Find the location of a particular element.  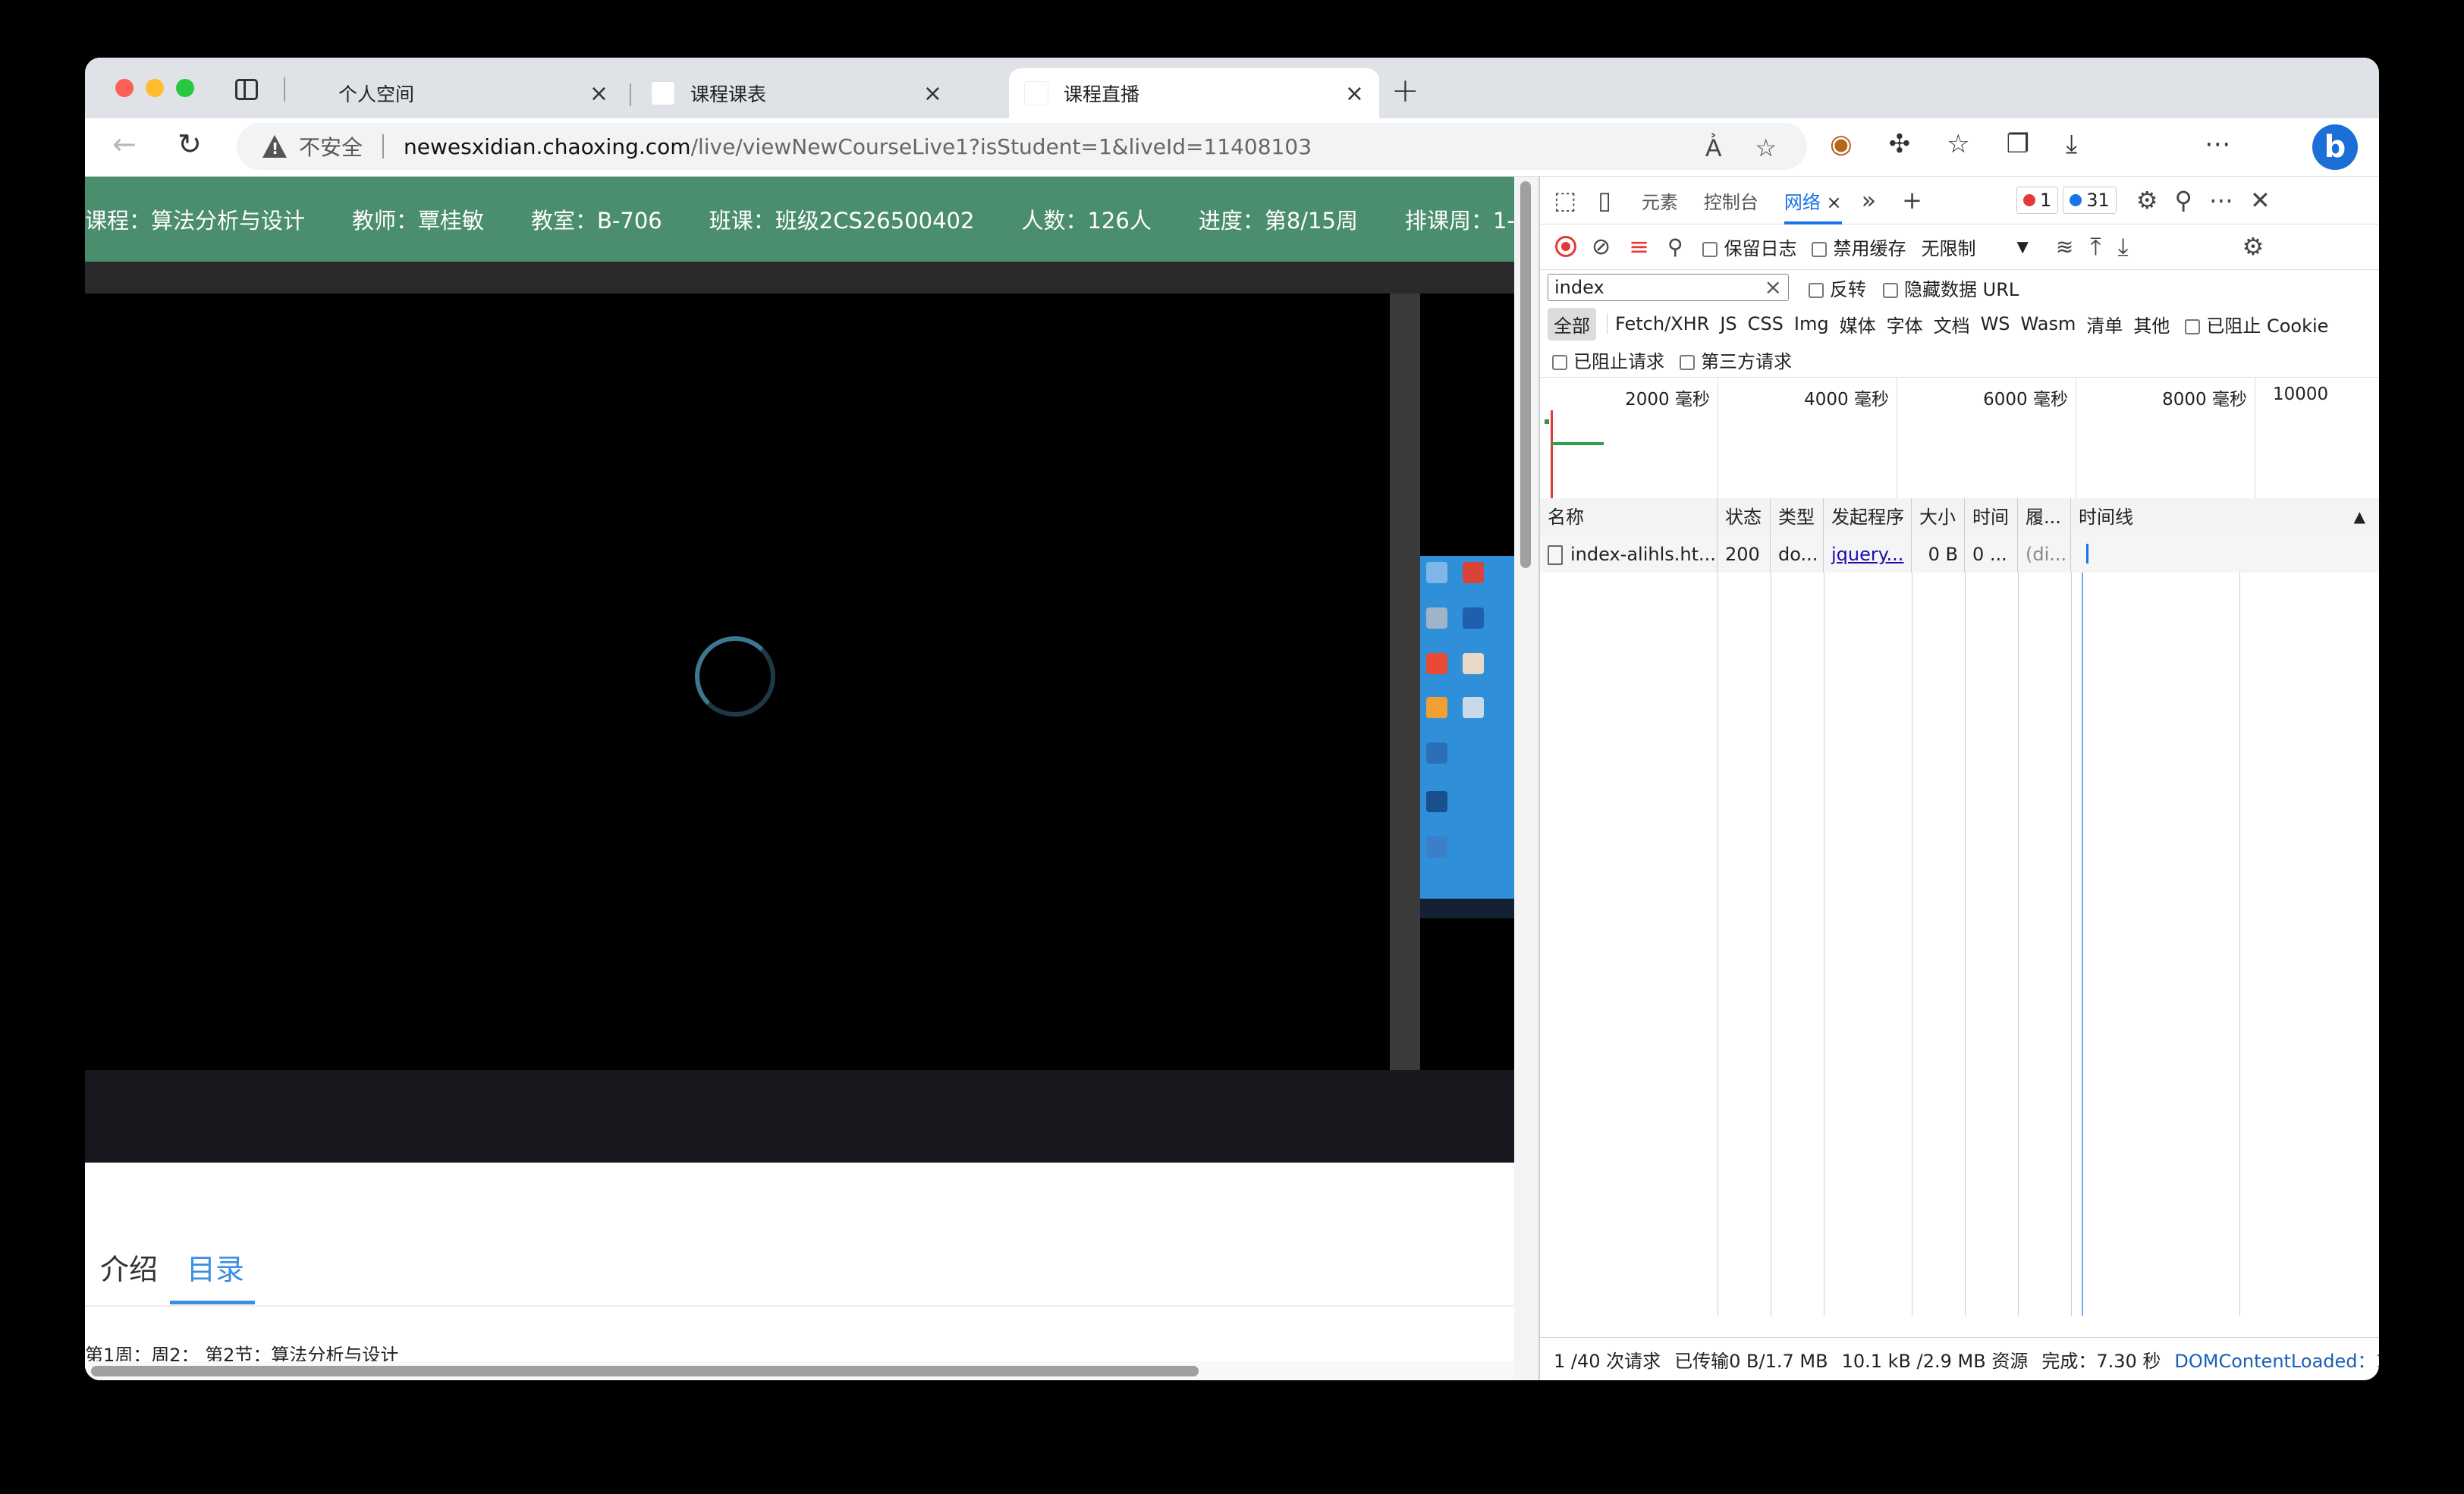

sort-ascending-icon: ▲ is located at coordinates (2359, 516).